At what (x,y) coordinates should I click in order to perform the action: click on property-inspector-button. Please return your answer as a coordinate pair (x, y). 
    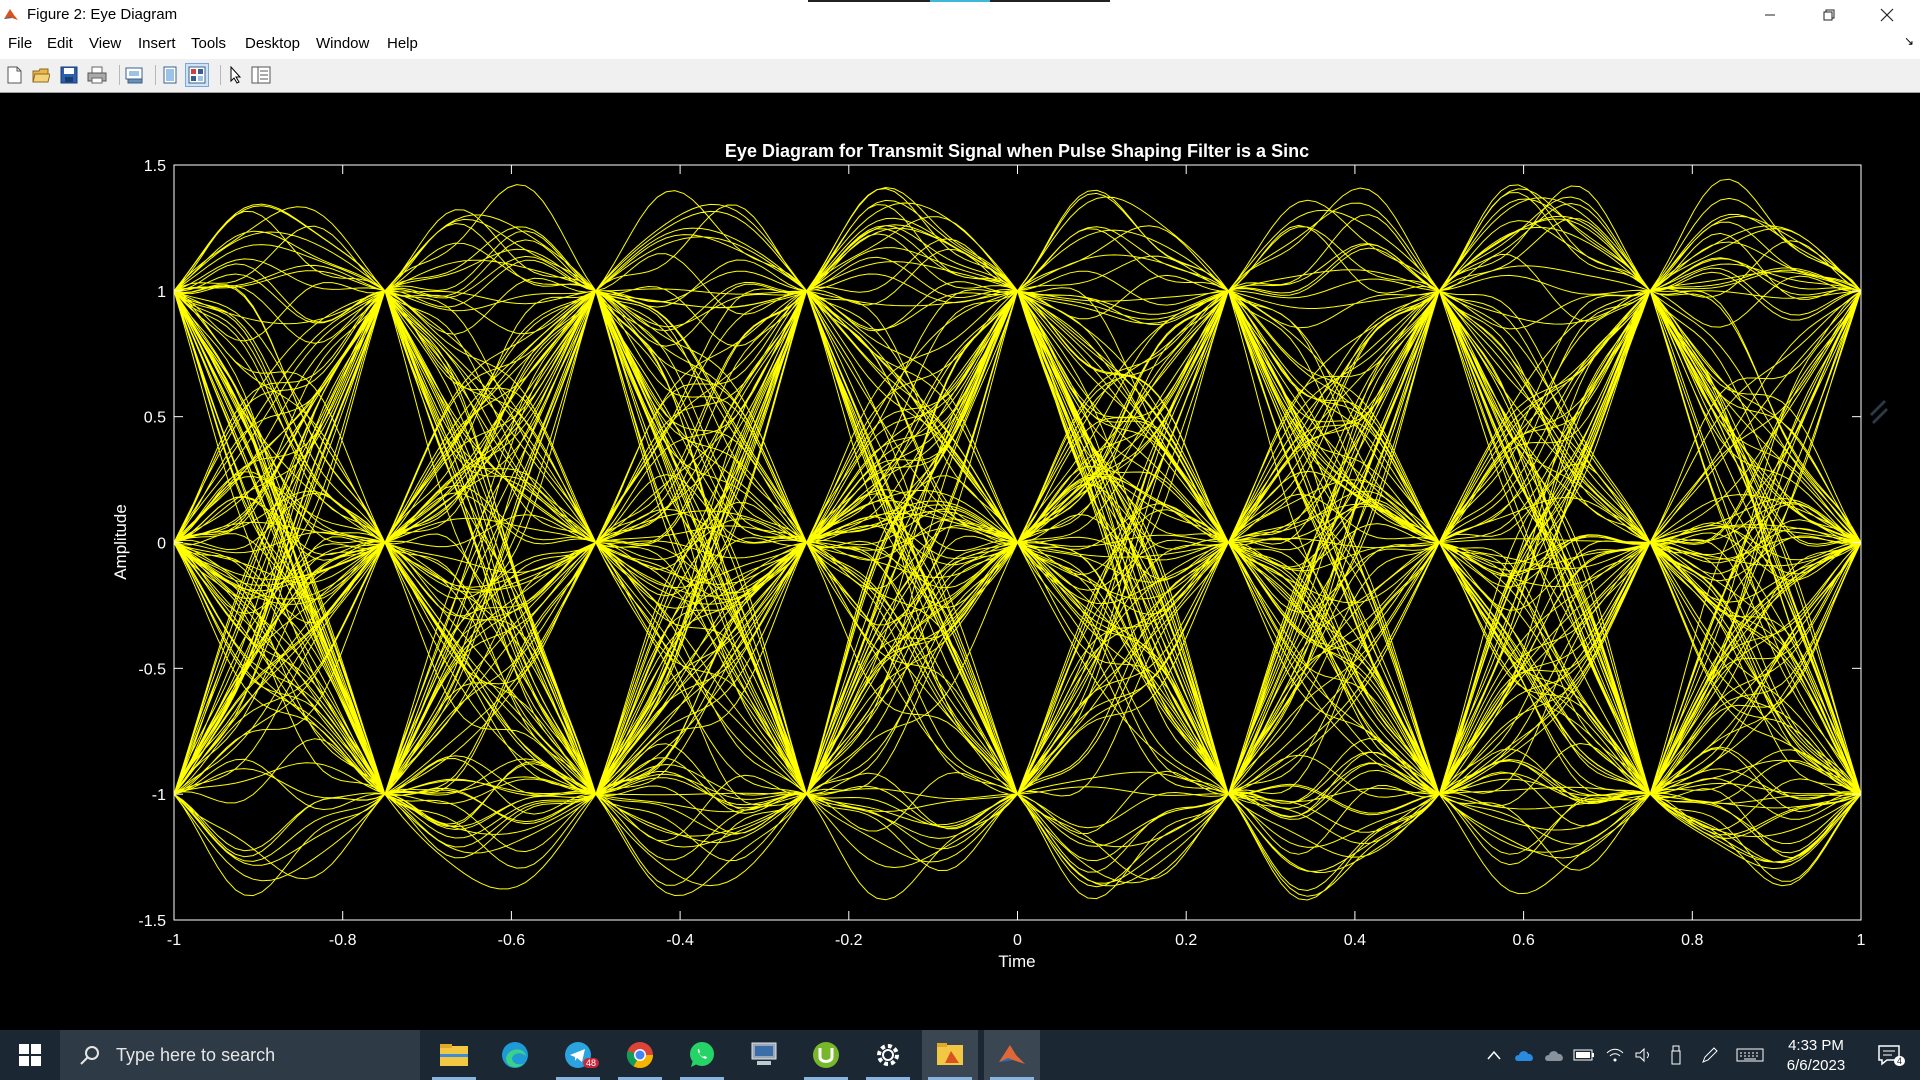
    Looking at the image, I should click on (261, 75).